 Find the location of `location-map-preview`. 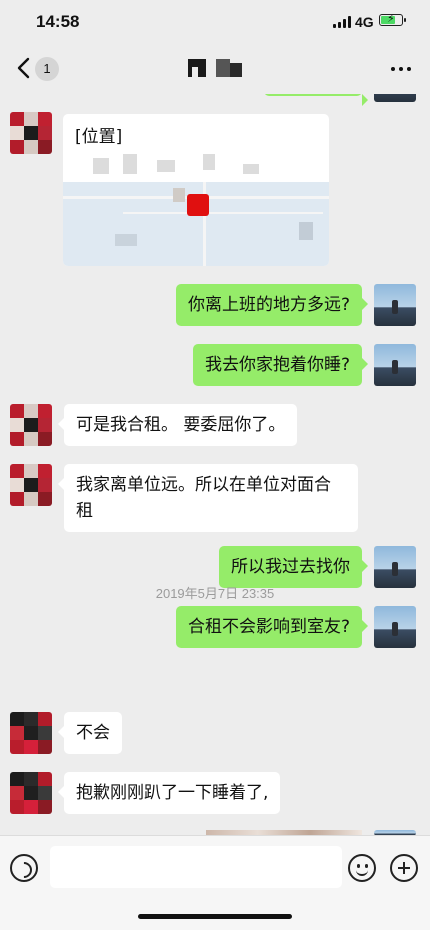

location-map-preview is located at coordinates (196, 224).